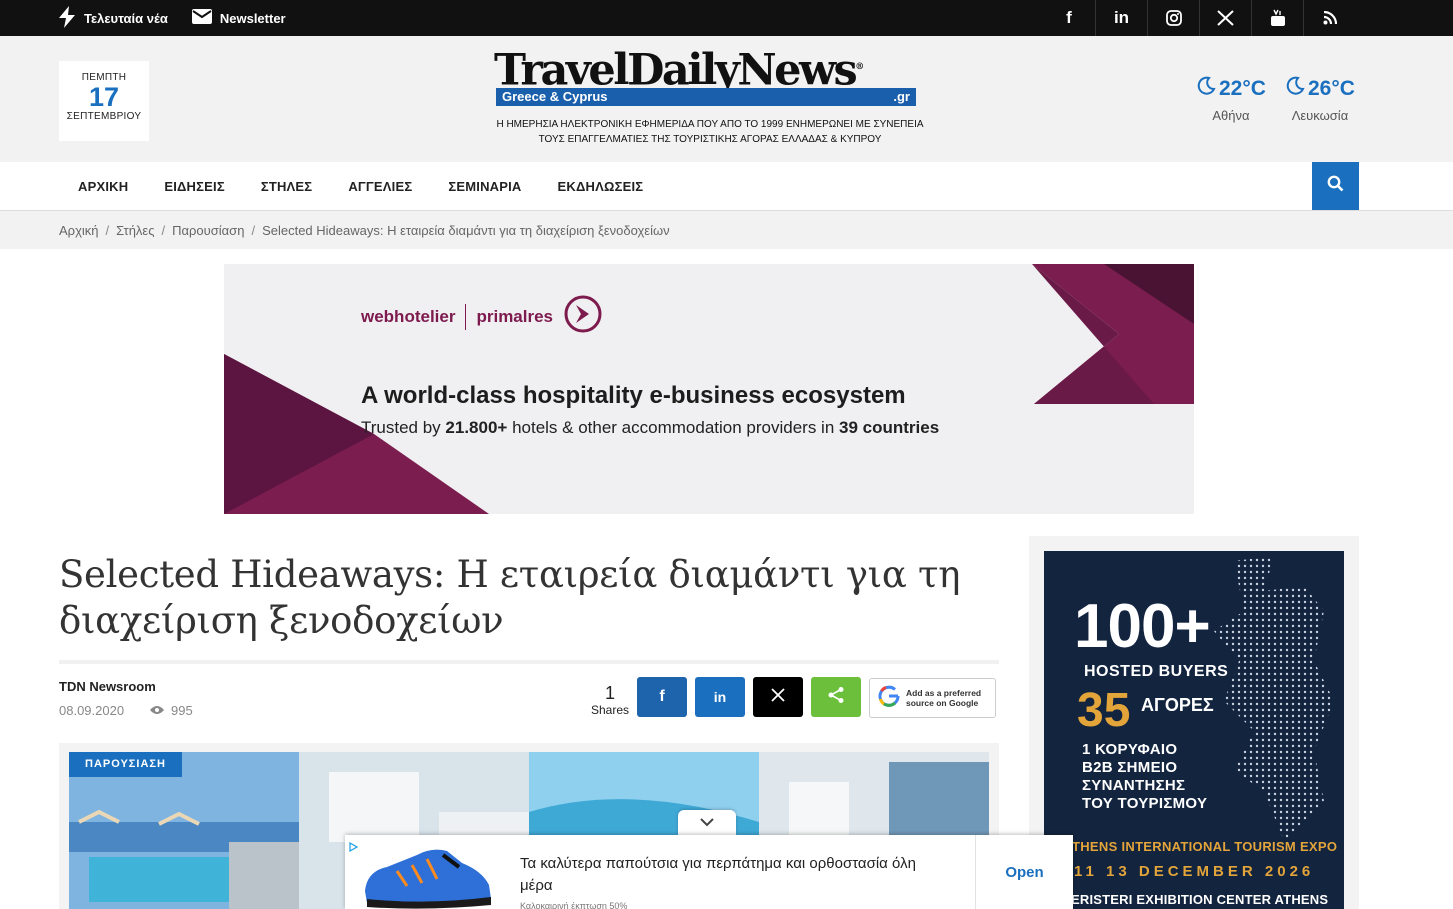 This screenshot has height=909, width=1453. Describe the element at coordinates (726, 18) in the screenshot. I see `top-bar: Τελευταία νέα Newsletter f in` at that location.